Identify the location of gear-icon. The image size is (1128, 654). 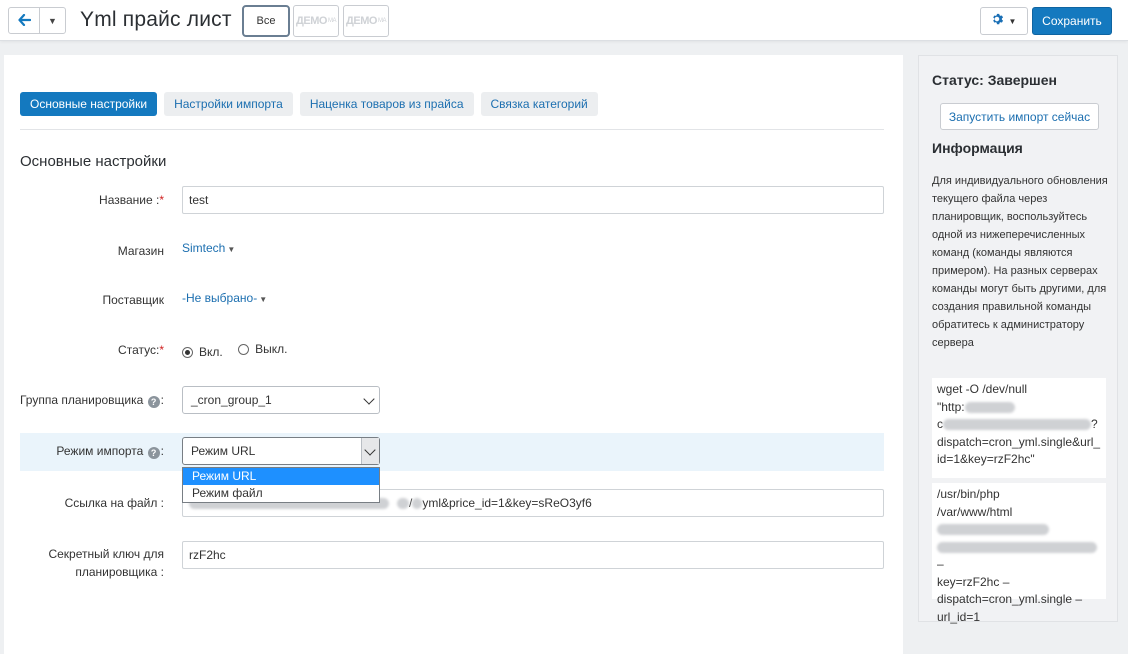
(998, 21).